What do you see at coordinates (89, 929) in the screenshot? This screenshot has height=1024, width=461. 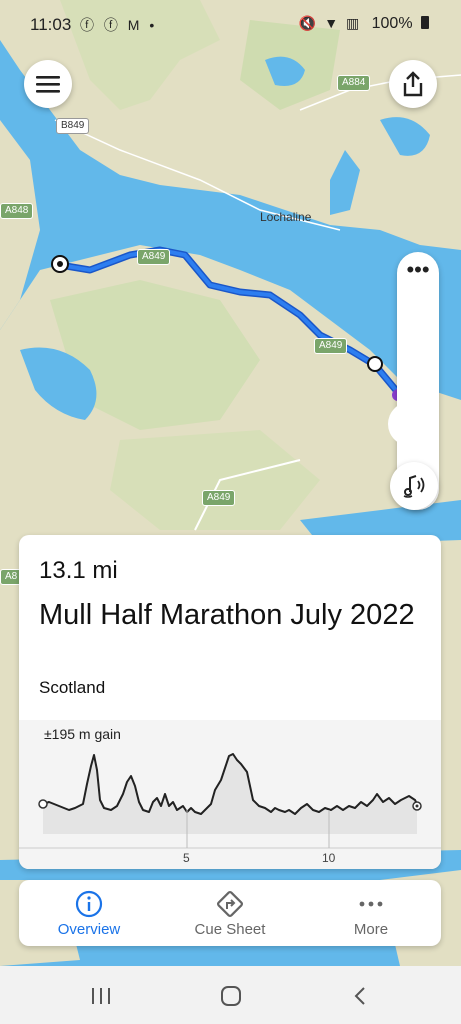 I see `tab-label: Overview` at bounding box center [89, 929].